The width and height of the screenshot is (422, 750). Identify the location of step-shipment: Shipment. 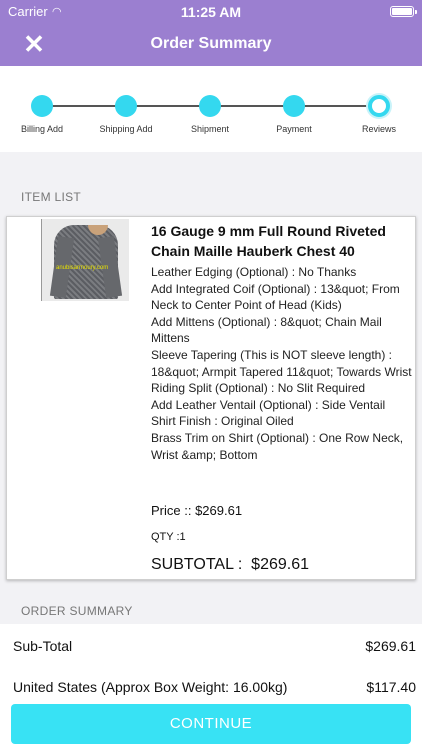
(210, 114).